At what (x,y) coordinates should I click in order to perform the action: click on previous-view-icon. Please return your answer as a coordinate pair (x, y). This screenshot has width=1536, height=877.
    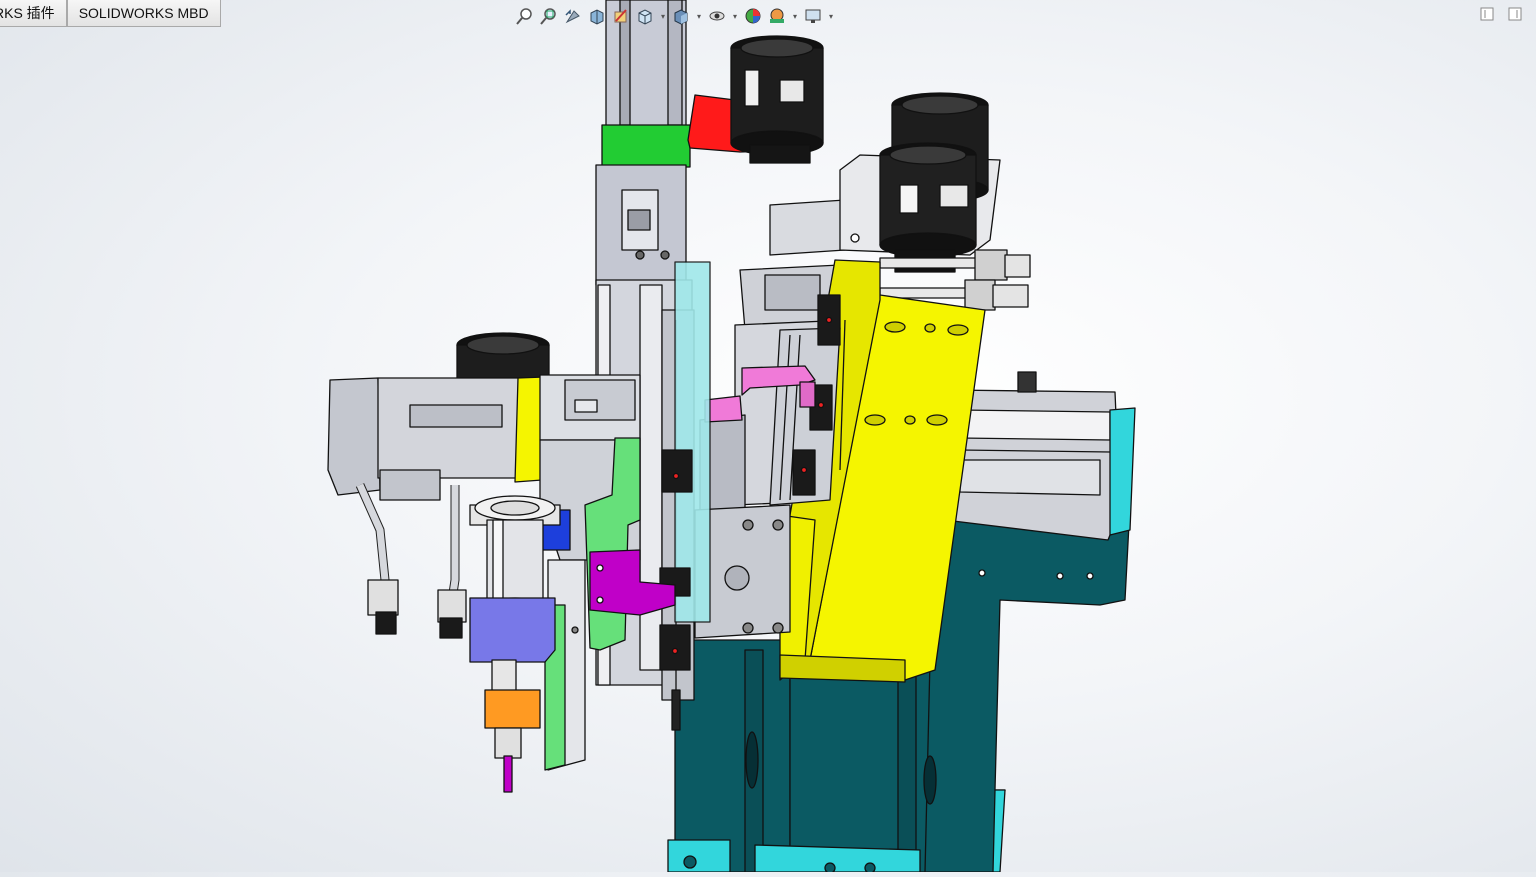
    Looking at the image, I should click on (573, 16).